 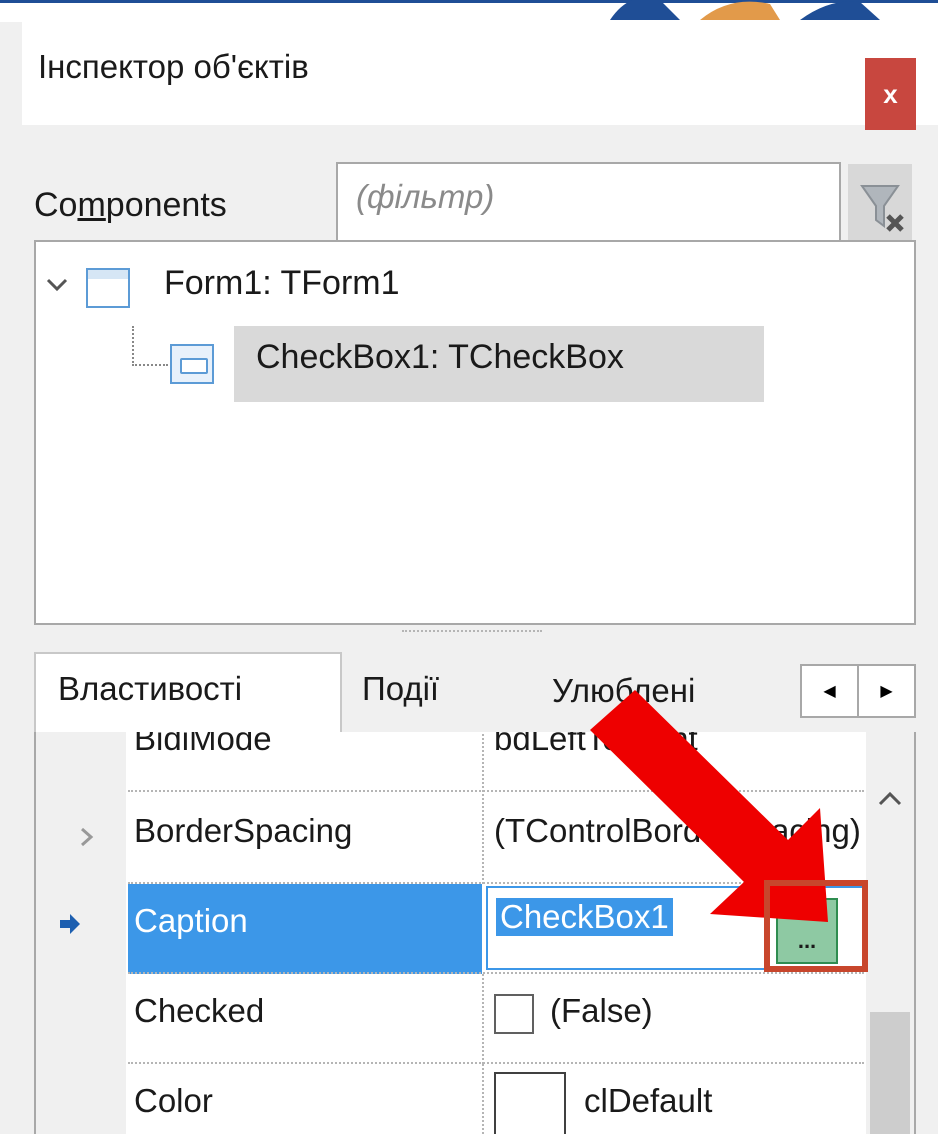 What do you see at coordinates (816, 926) in the screenshot?
I see `annotation-highlight-box` at bounding box center [816, 926].